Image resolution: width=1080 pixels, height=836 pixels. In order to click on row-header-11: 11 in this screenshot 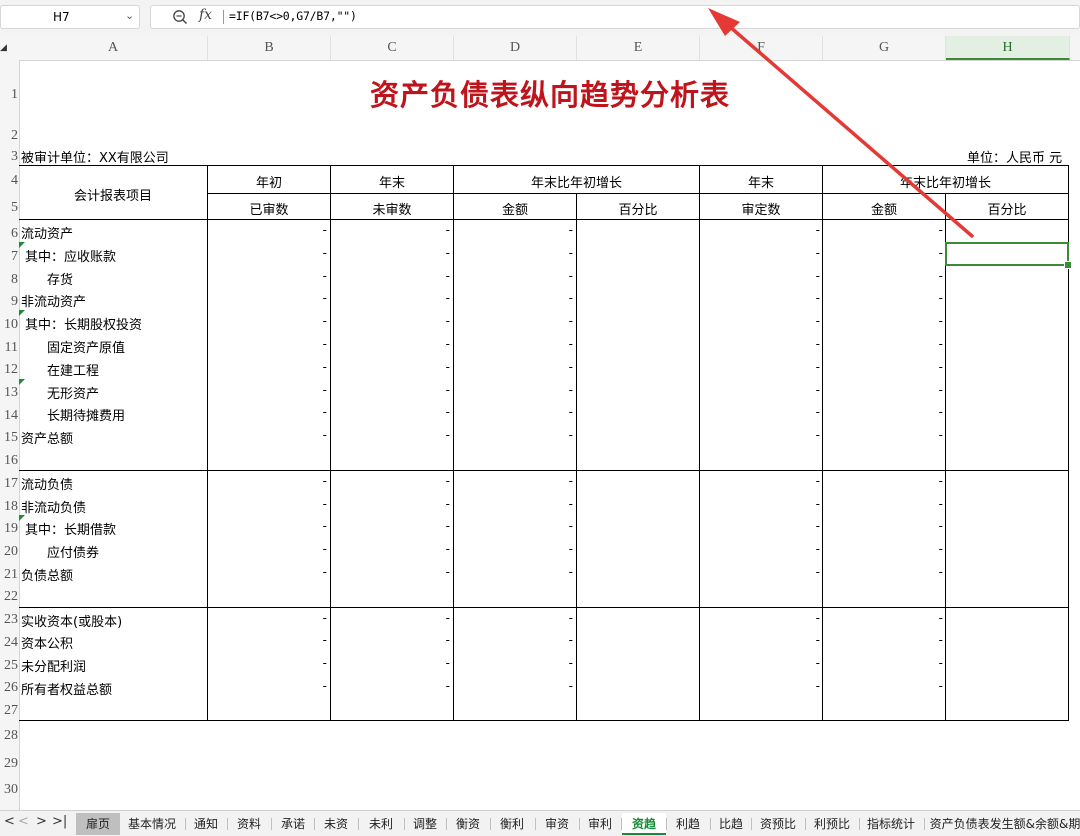, I will do `click(9, 348)`.